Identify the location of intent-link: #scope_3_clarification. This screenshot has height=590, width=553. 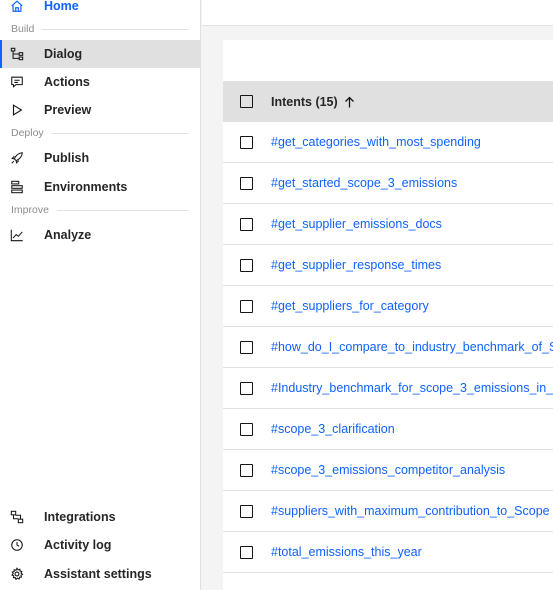
(333, 429).